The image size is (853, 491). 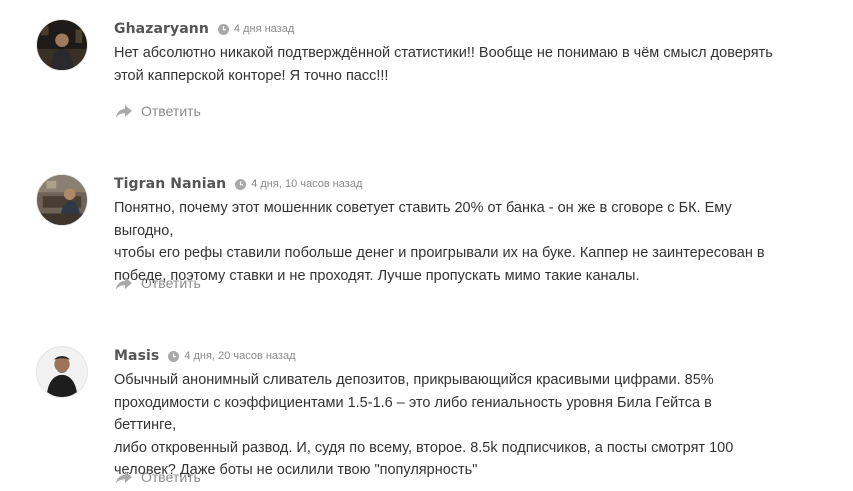 I want to click on comment-date: 4 дня, 10 часов назад, so click(x=306, y=184).